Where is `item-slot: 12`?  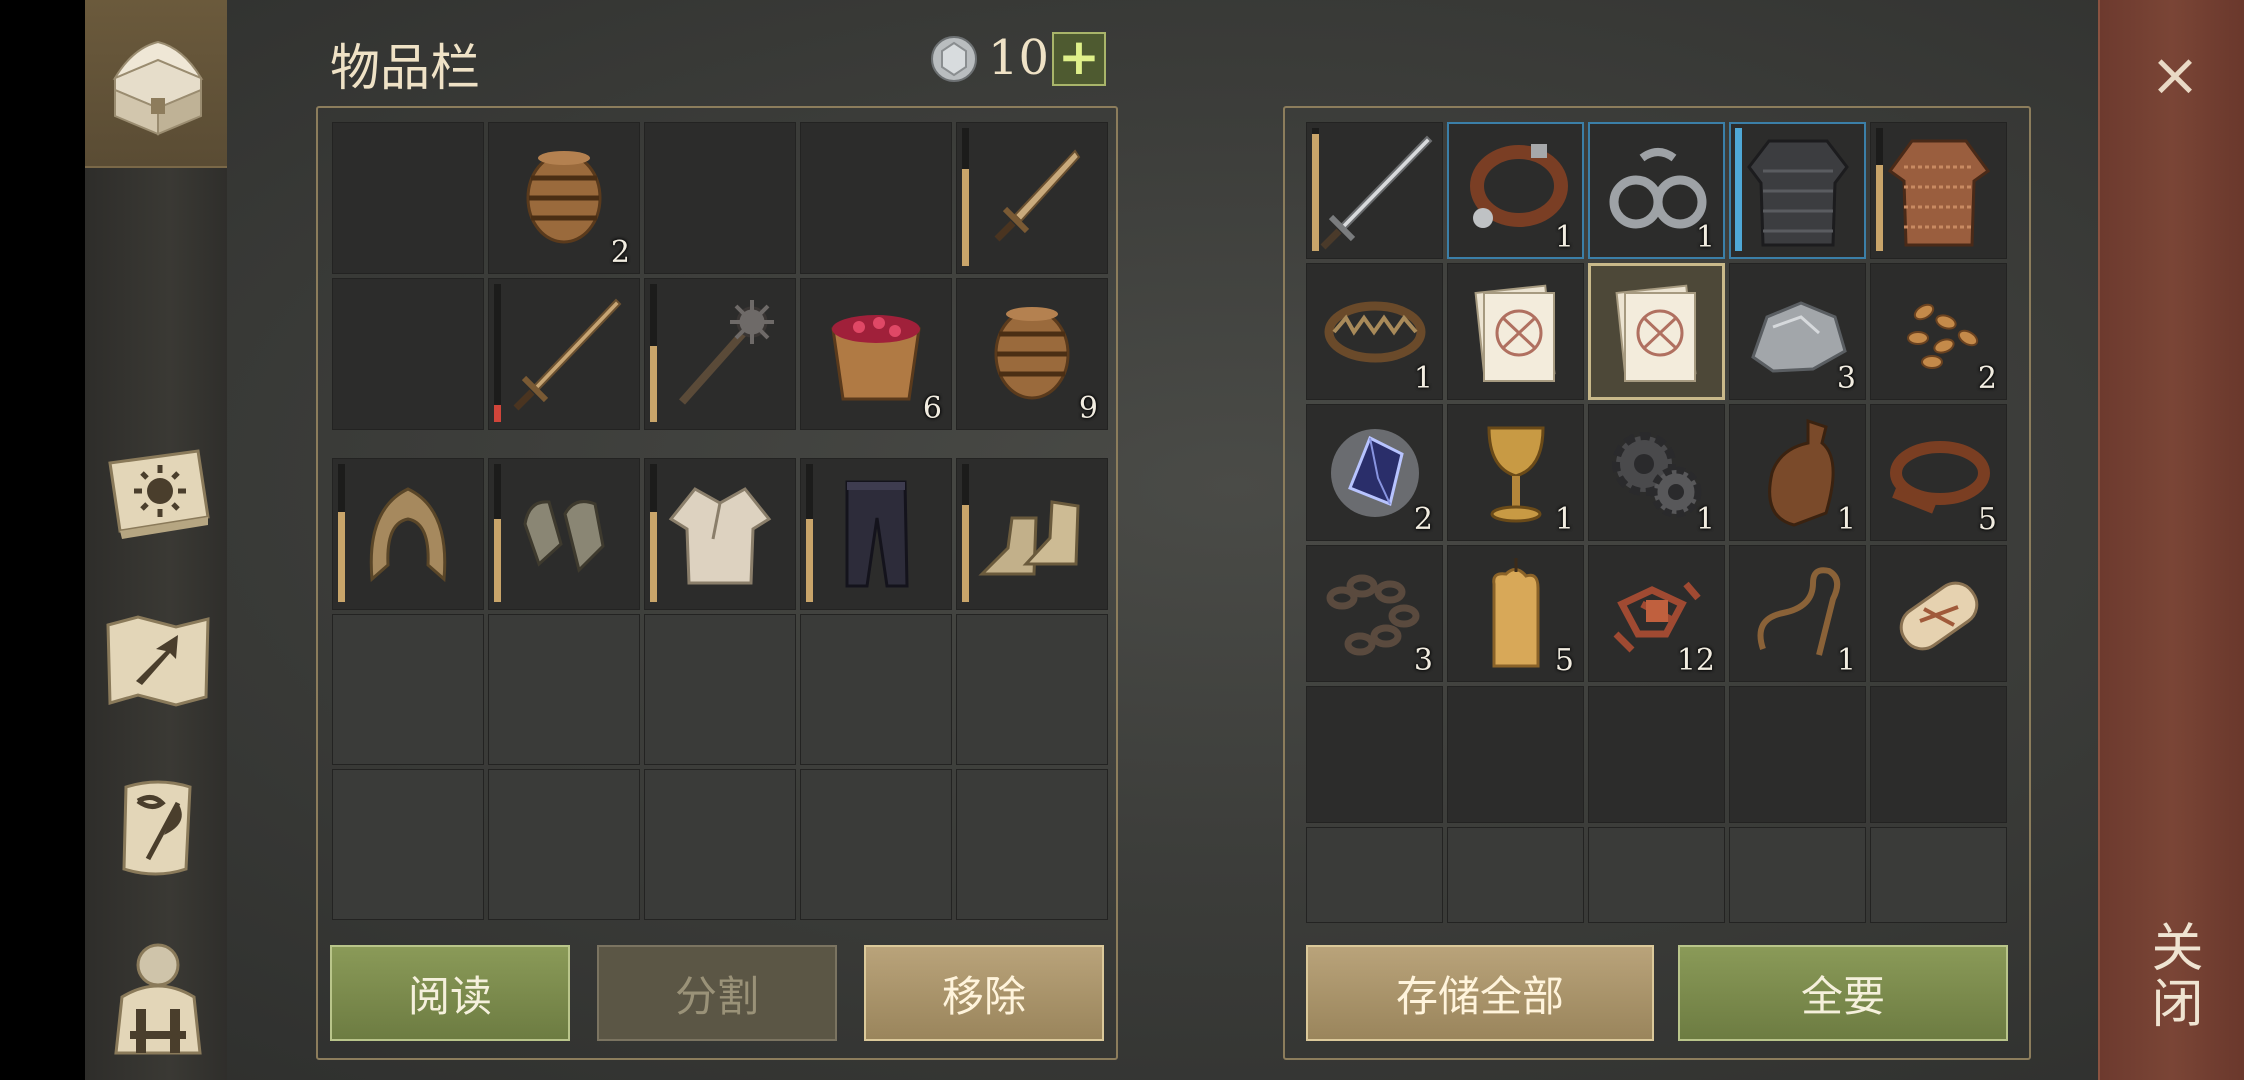
item-slot: 12 is located at coordinates (1656, 613).